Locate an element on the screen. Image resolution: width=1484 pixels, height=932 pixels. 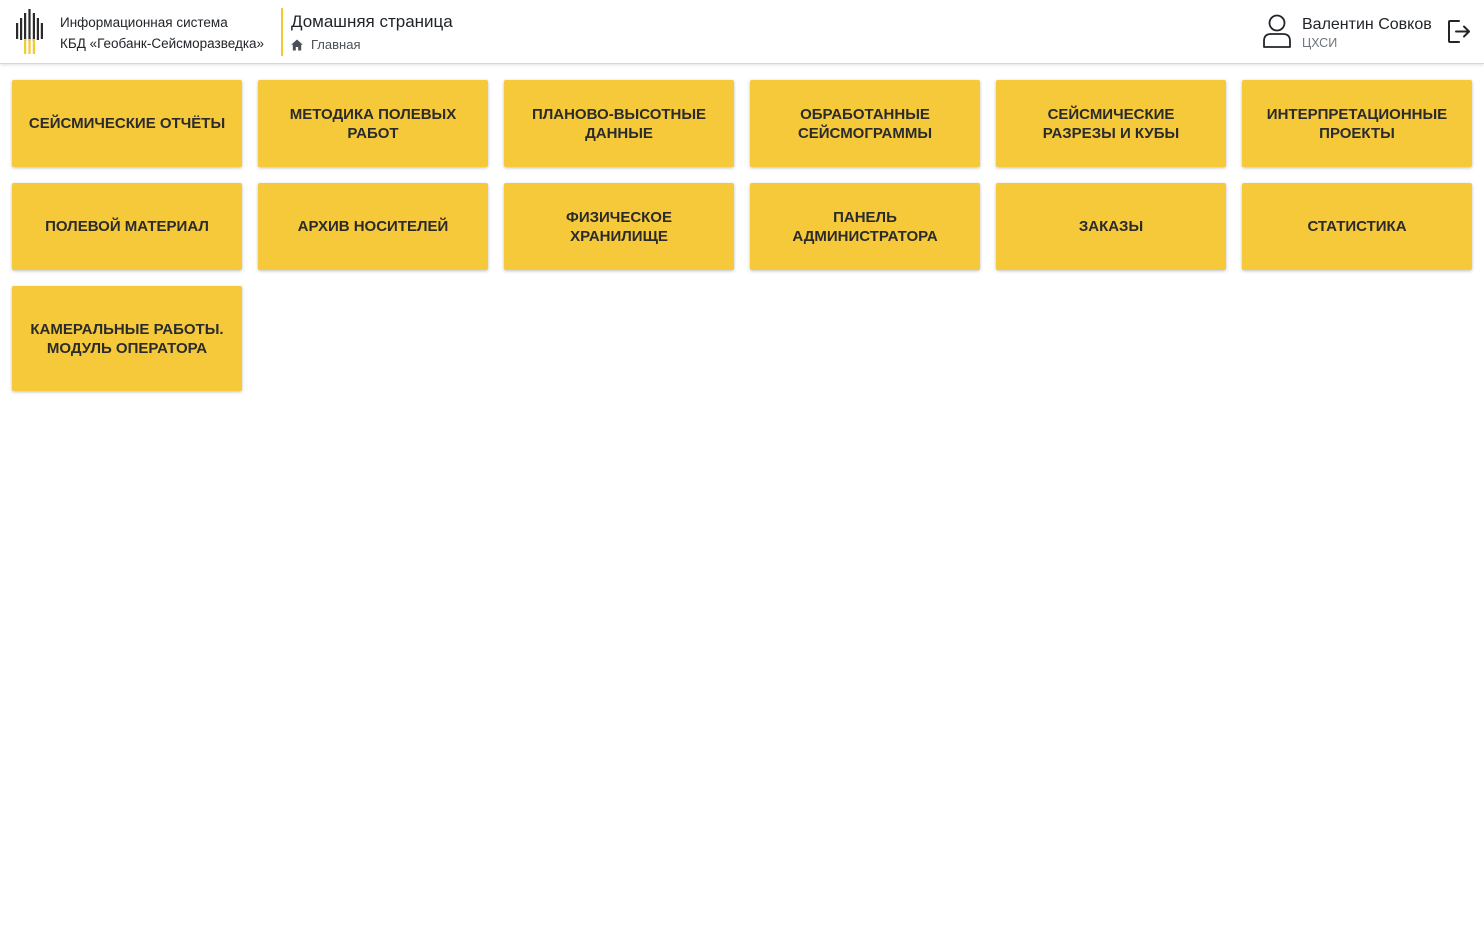
tile-media-archive: АРХИВ НОСИТЕЛЕЙ is located at coordinates (373, 226).